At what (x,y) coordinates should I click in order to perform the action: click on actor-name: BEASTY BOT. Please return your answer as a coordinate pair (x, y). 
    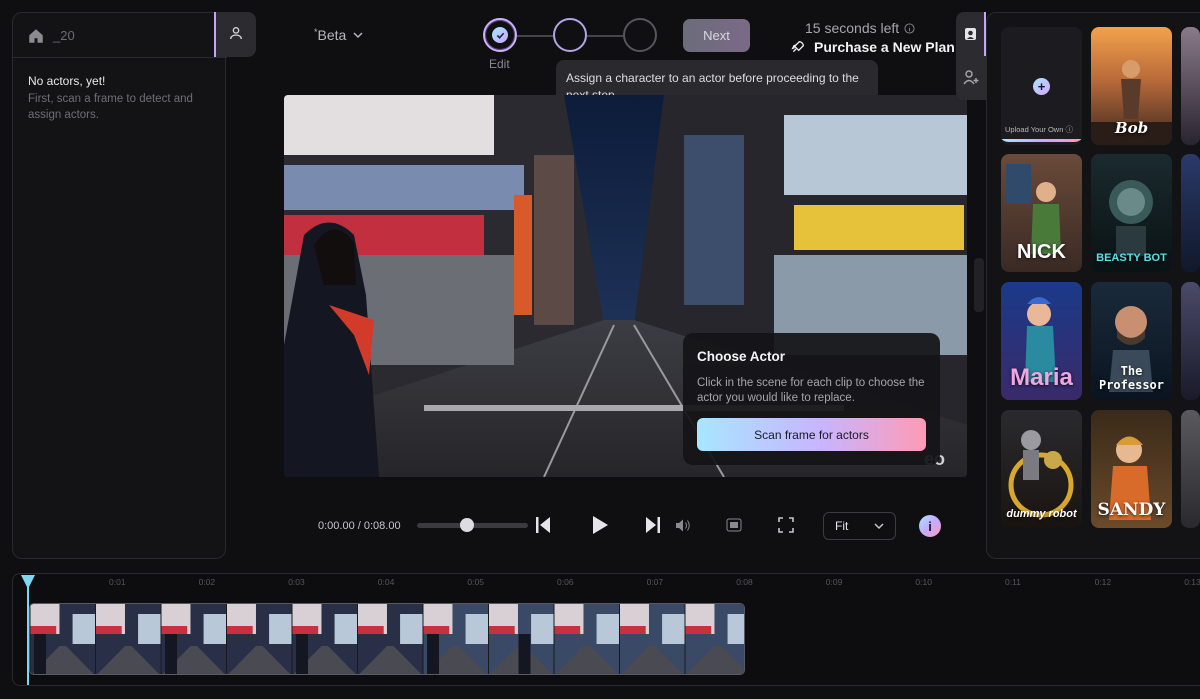
    Looking at the image, I should click on (1131, 258).